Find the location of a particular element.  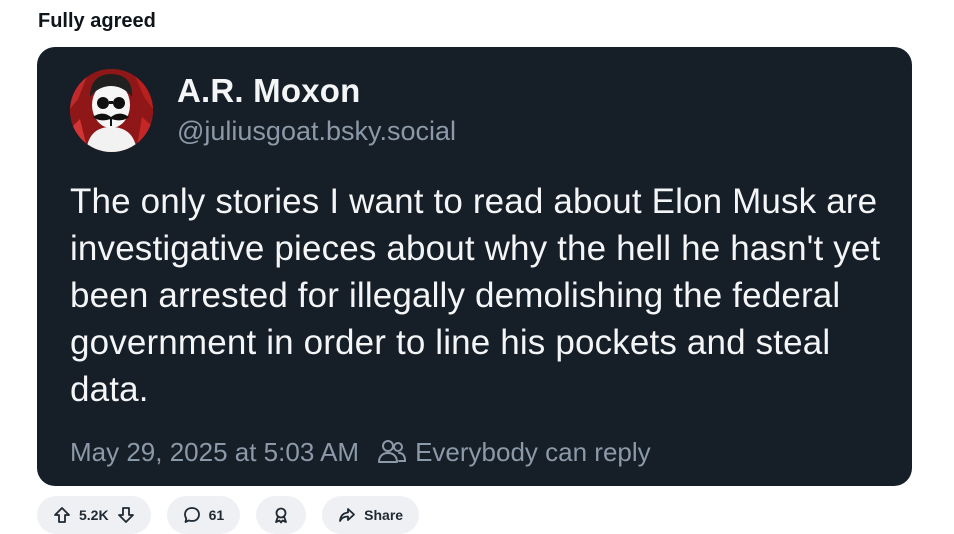

avatar-portrait-icon is located at coordinates (111, 110).